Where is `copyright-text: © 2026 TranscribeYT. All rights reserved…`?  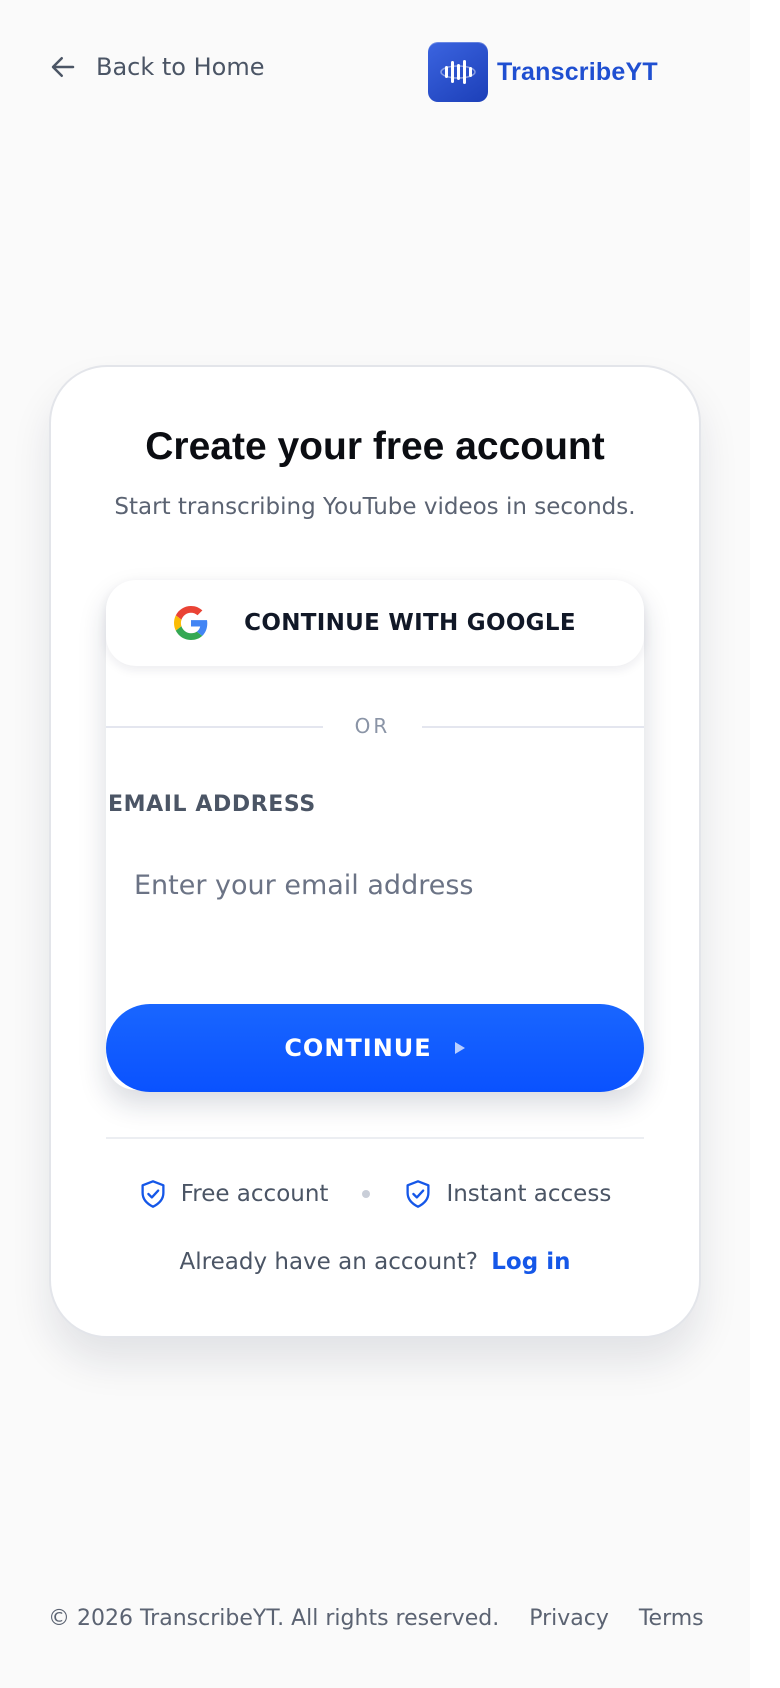
copyright-text: © 2026 TranscribeYT. All rights reserved… is located at coordinates (274, 1618).